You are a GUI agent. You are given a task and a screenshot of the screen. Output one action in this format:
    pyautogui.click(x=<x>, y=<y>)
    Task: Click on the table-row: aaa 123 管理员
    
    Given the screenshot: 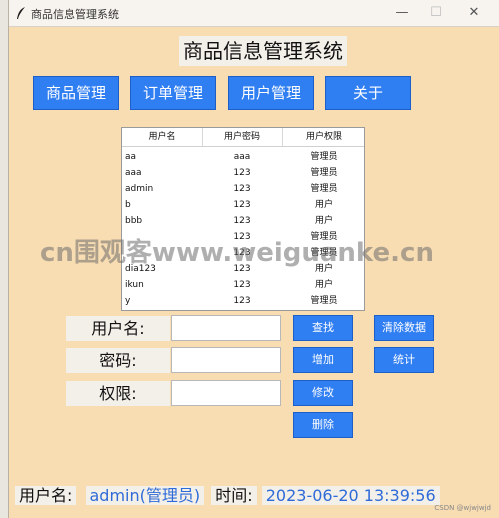 What is the action you would take?
    pyautogui.click(x=243, y=173)
    